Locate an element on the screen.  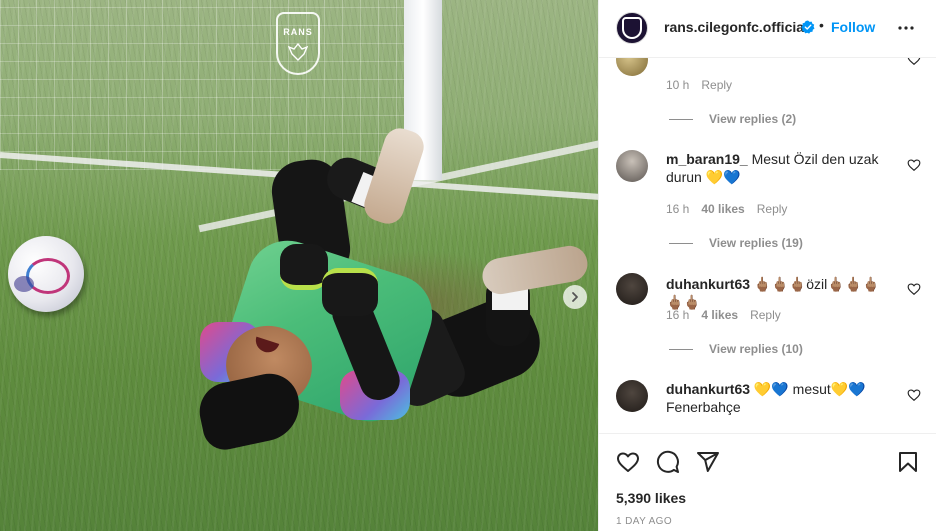
view-replies-button: View replies (10) is located at coordinates (736, 349).